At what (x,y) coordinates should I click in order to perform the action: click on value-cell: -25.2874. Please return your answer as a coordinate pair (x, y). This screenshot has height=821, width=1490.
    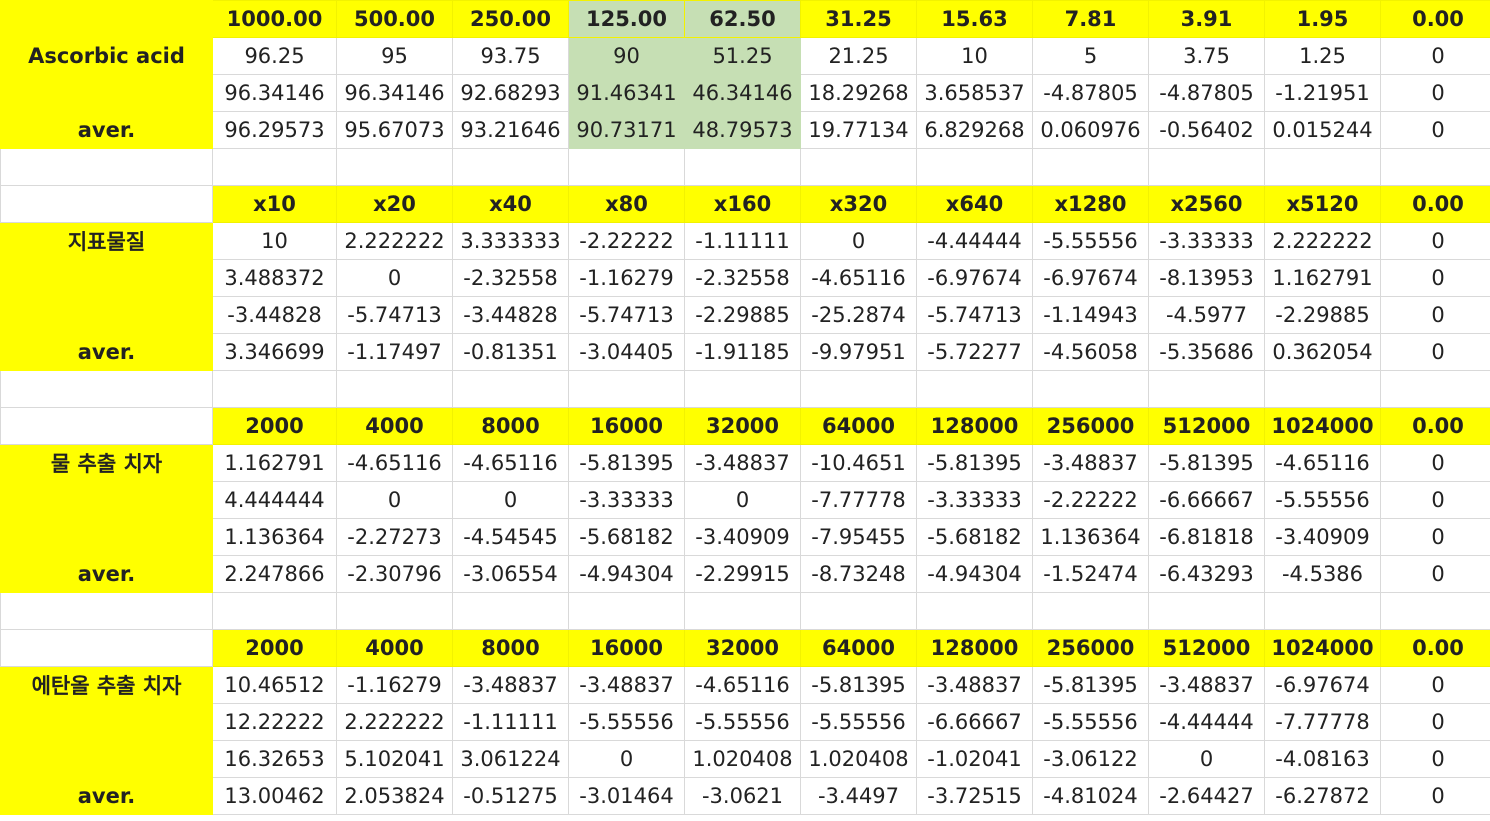
    Looking at the image, I should click on (858, 315).